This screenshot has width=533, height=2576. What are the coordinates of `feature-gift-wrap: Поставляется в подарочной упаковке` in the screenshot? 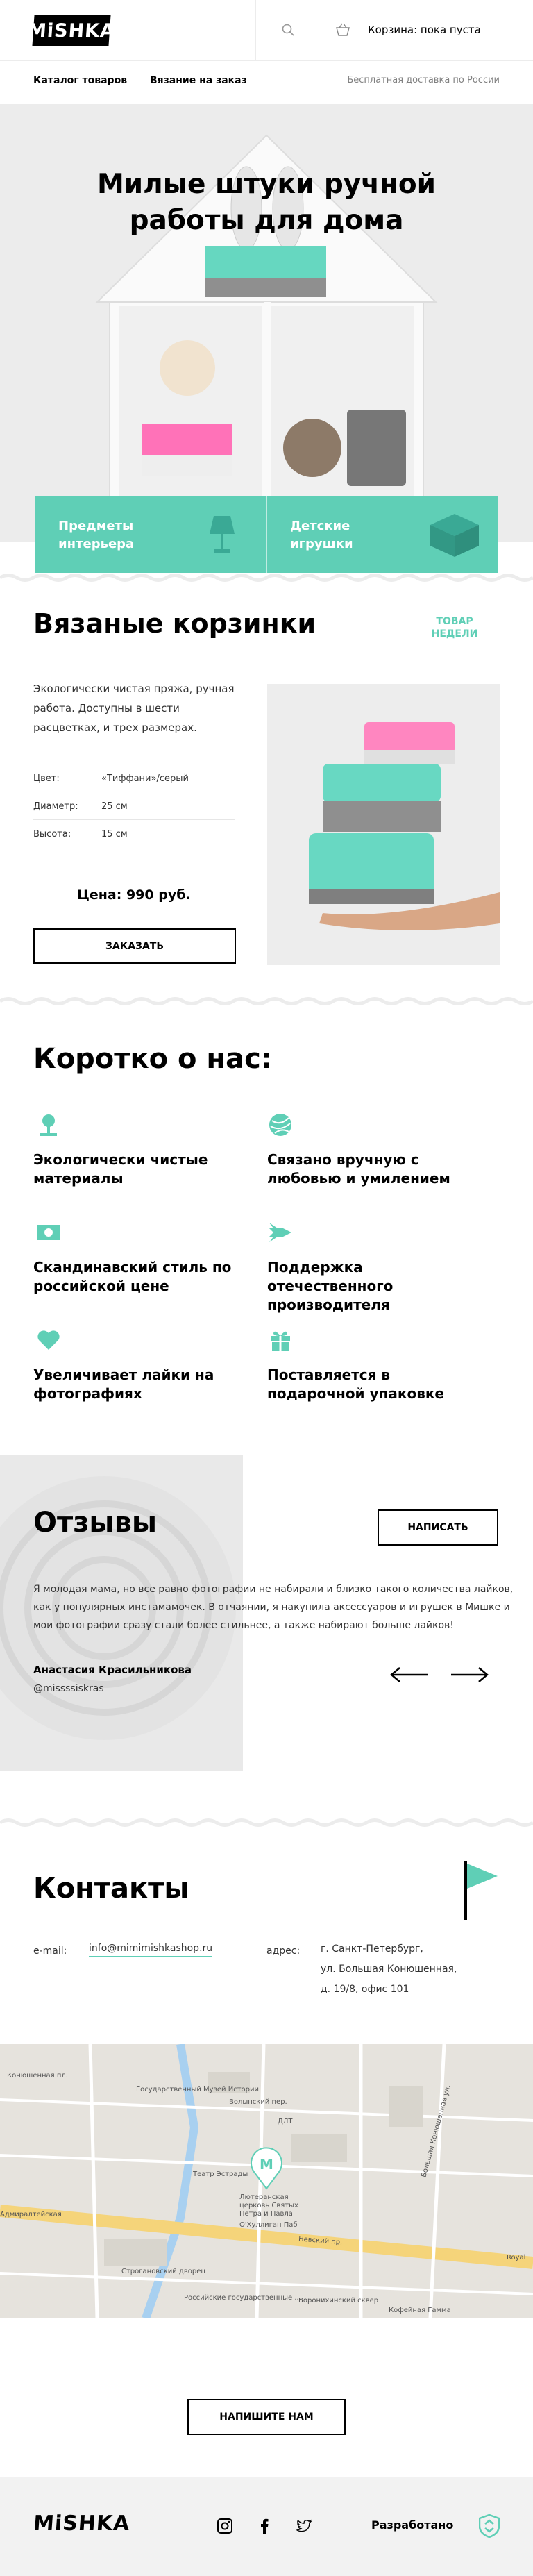 It's located at (355, 1384).